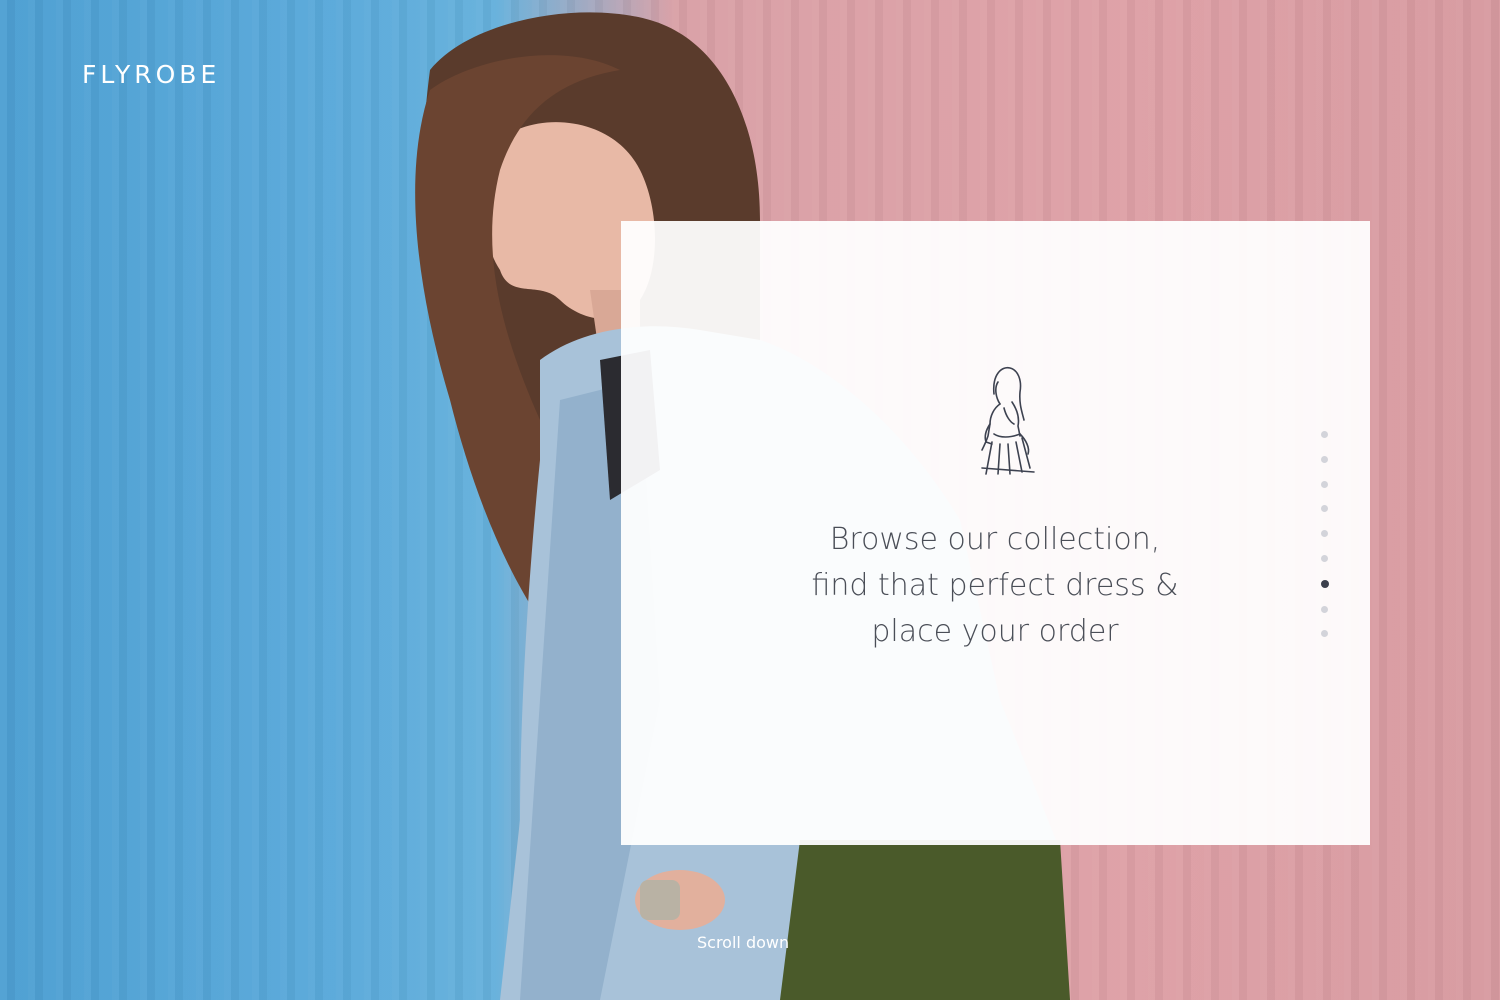 The height and width of the screenshot is (1000, 1500). What do you see at coordinates (743, 942) in the screenshot?
I see `scroll-down-link: Scroll down` at bounding box center [743, 942].